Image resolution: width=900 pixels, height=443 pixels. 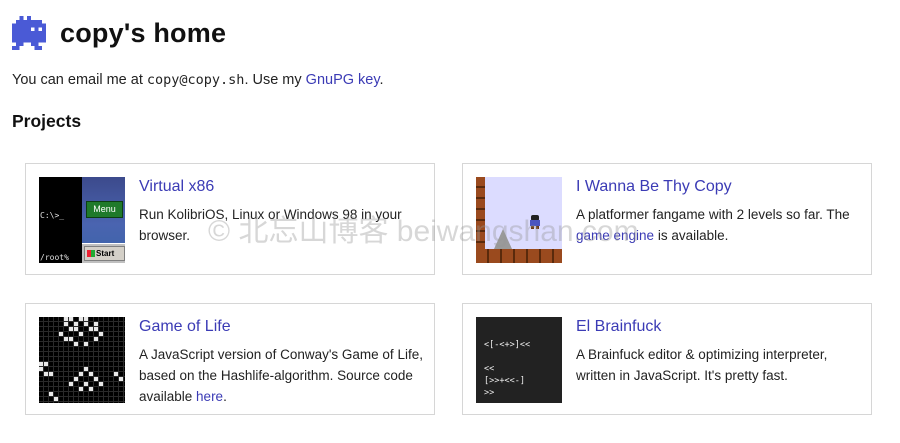 I want to click on project-title-el-brainfuck: El Brainfuck, so click(x=618, y=327).